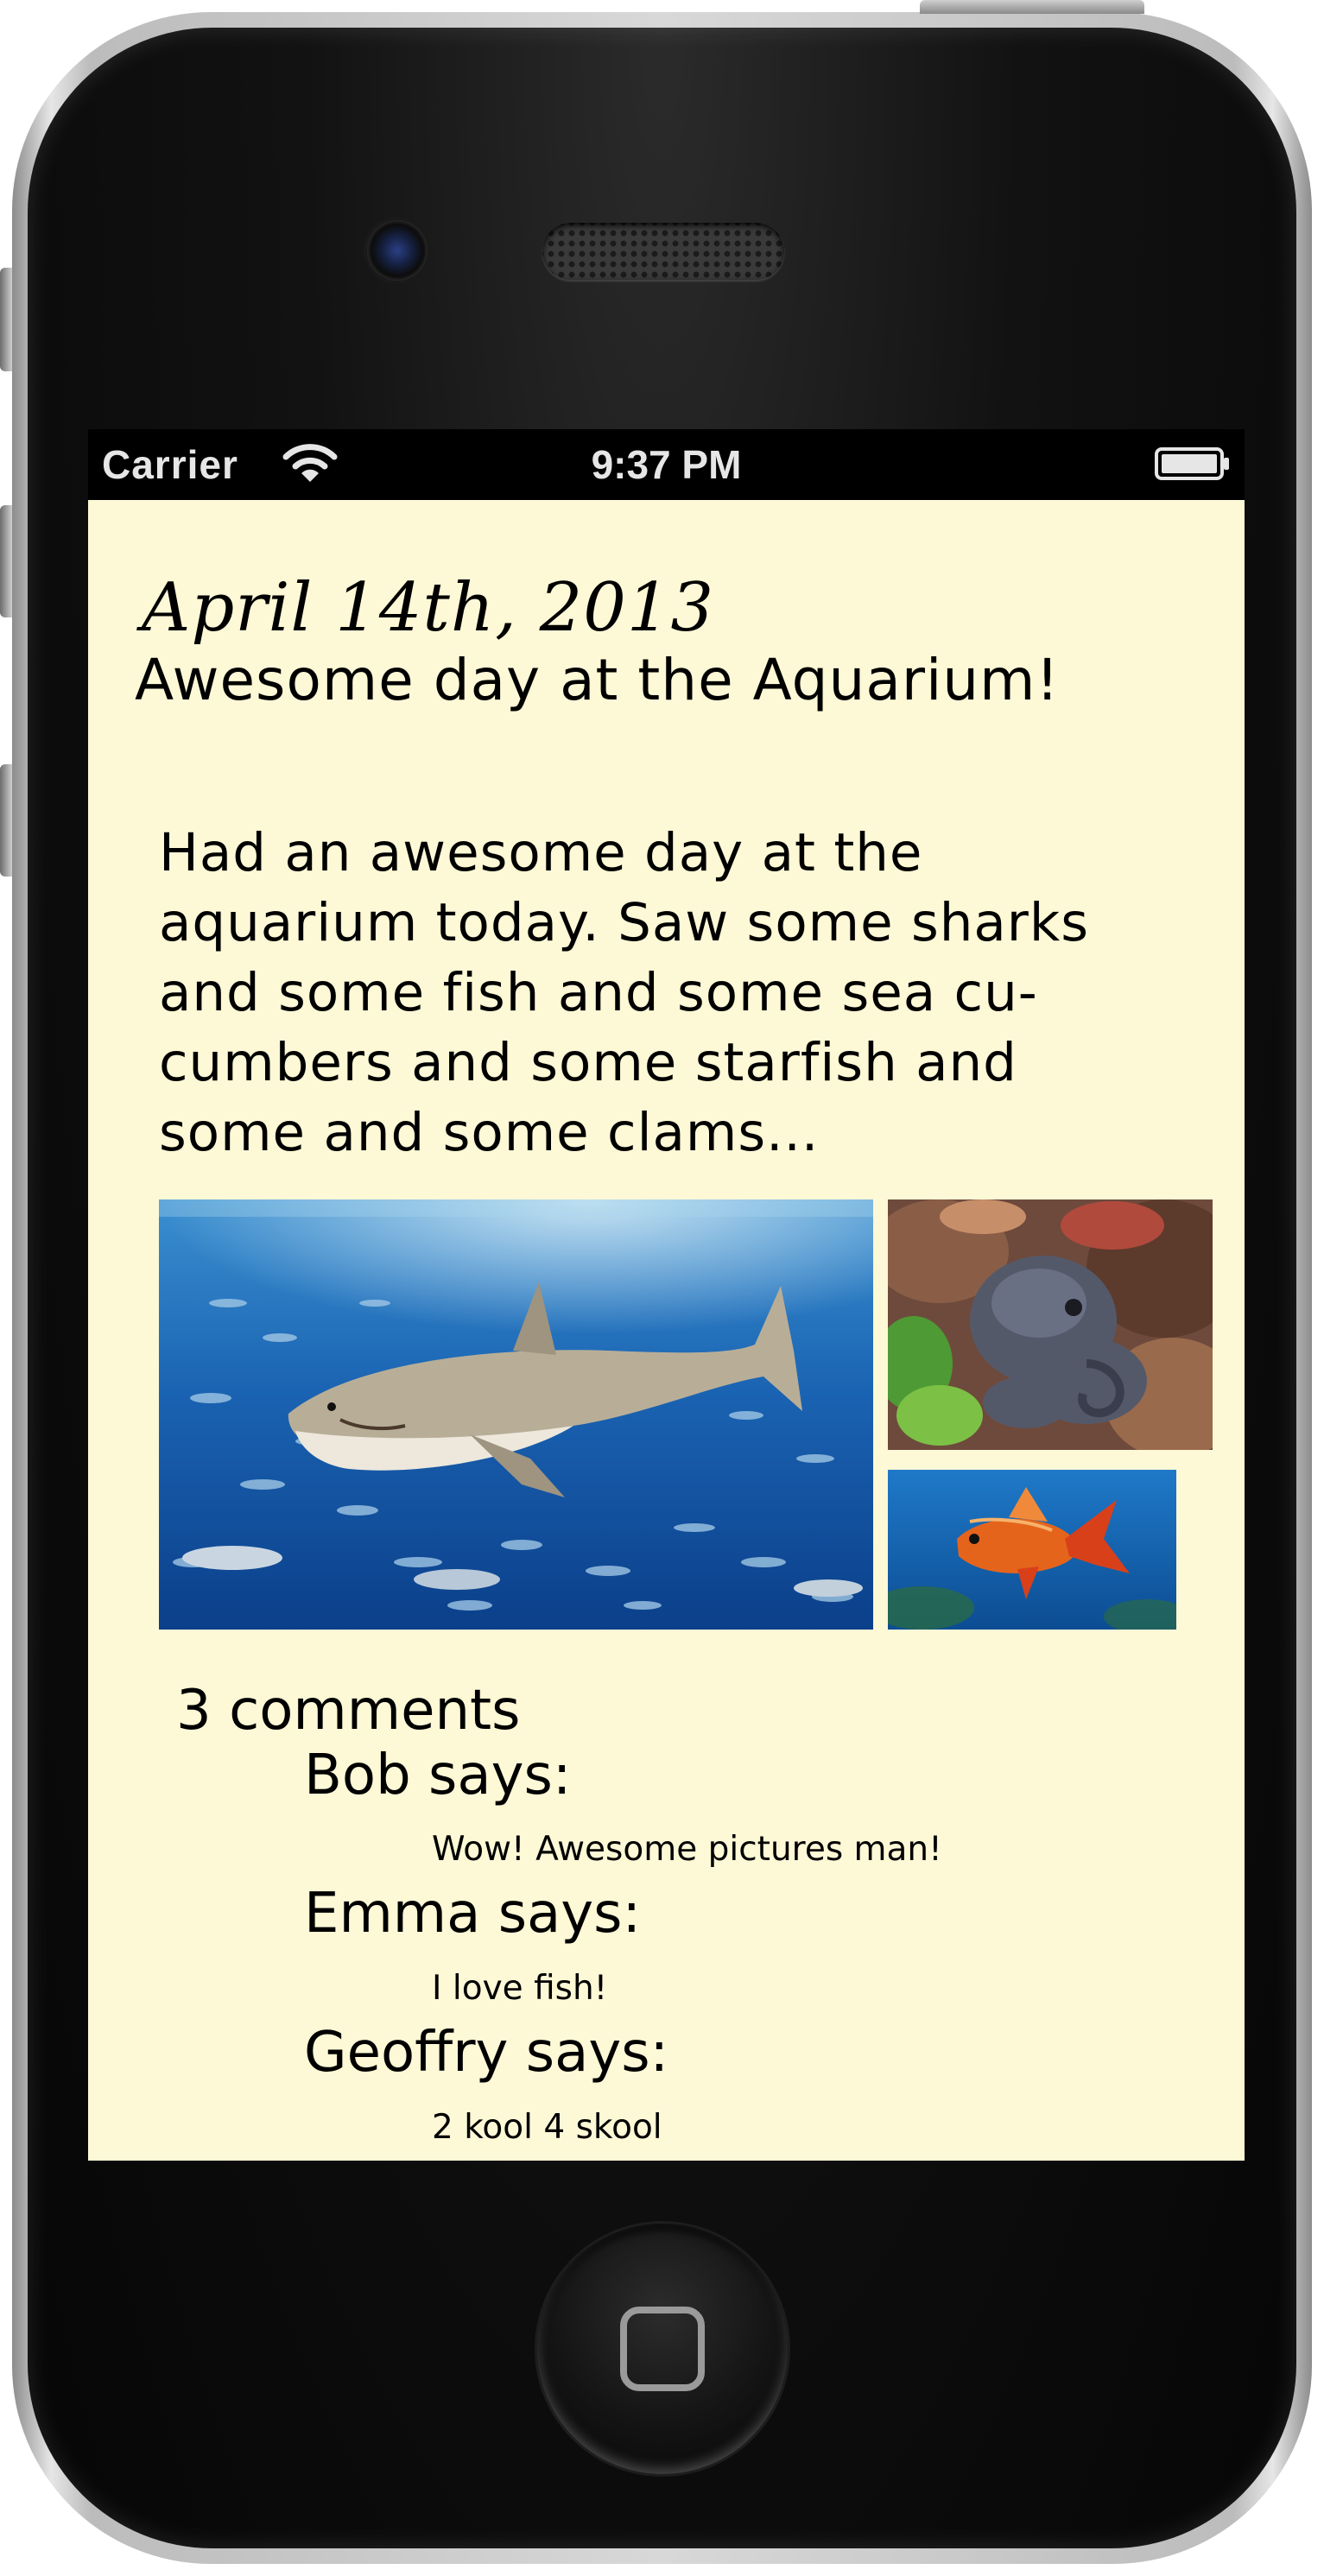 The height and width of the screenshot is (2576, 1324). Describe the element at coordinates (6, 820) in the screenshot. I see `volume-down-button` at that location.